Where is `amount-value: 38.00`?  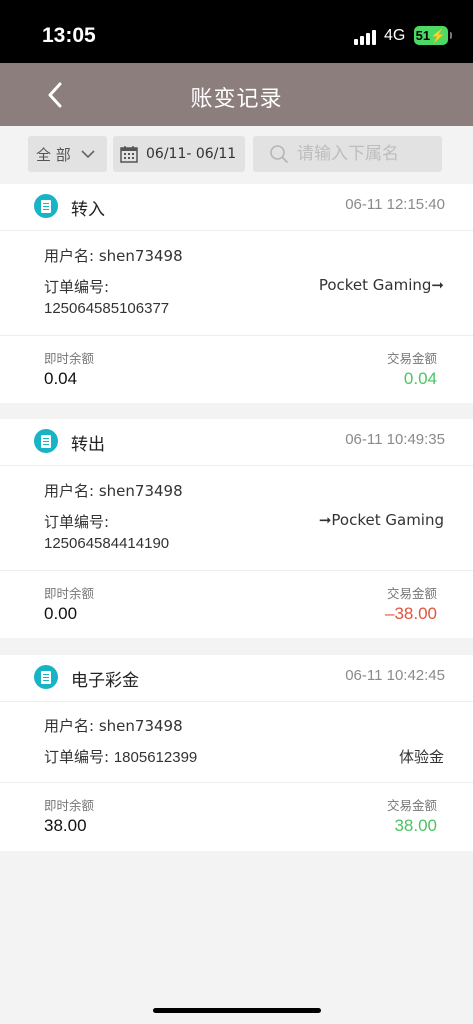 amount-value: 38.00 is located at coordinates (415, 825).